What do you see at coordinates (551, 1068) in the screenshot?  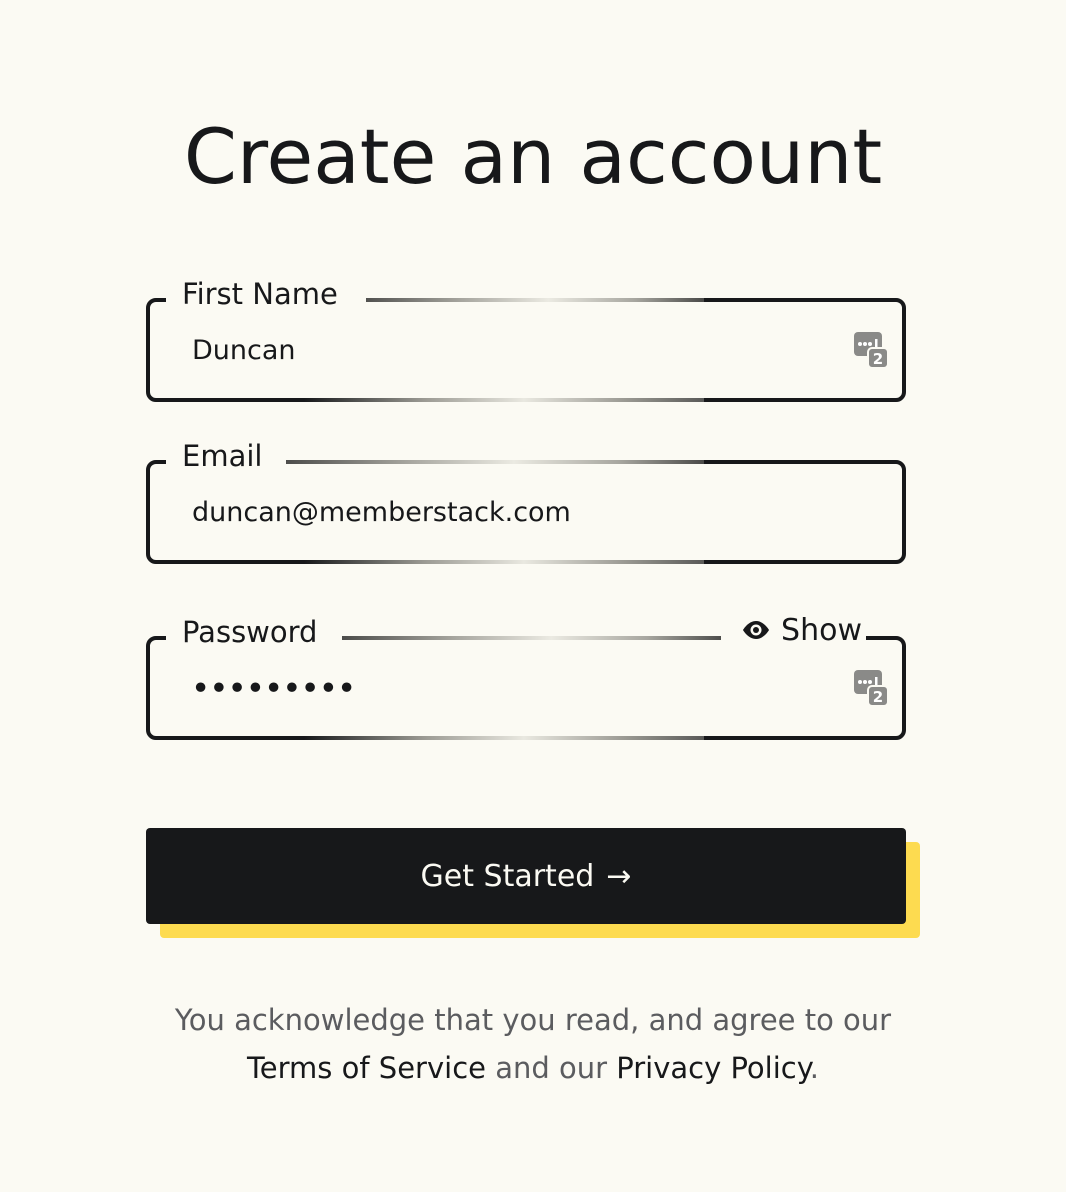 I see `legal-connector: and our` at bounding box center [551, 1068].